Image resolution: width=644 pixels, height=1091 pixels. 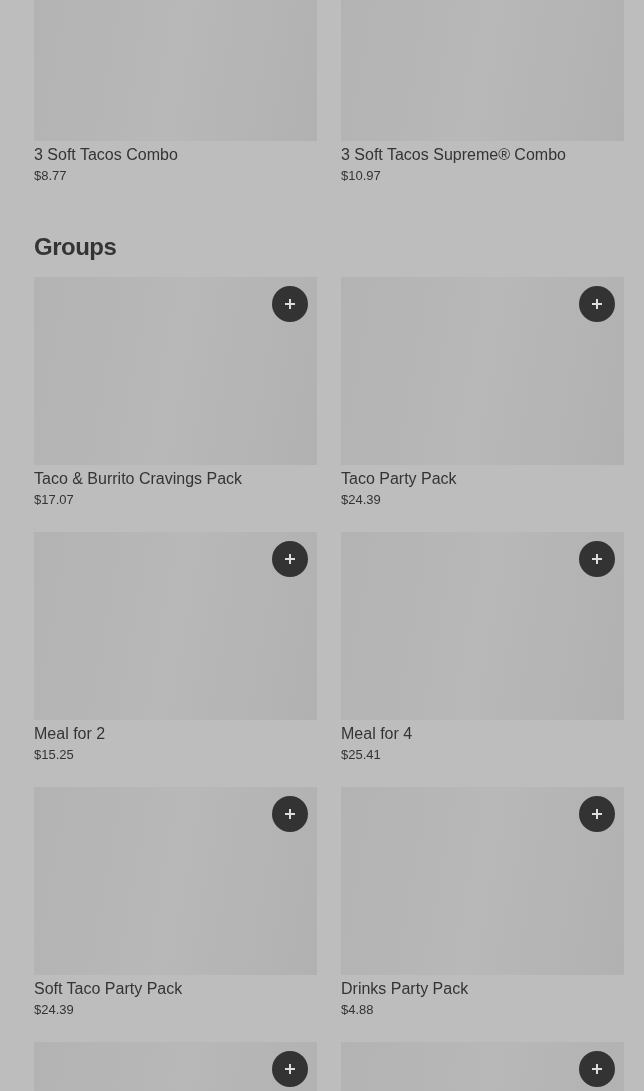 I want to click on item-price: $10.97, so click(x=361, y=176).